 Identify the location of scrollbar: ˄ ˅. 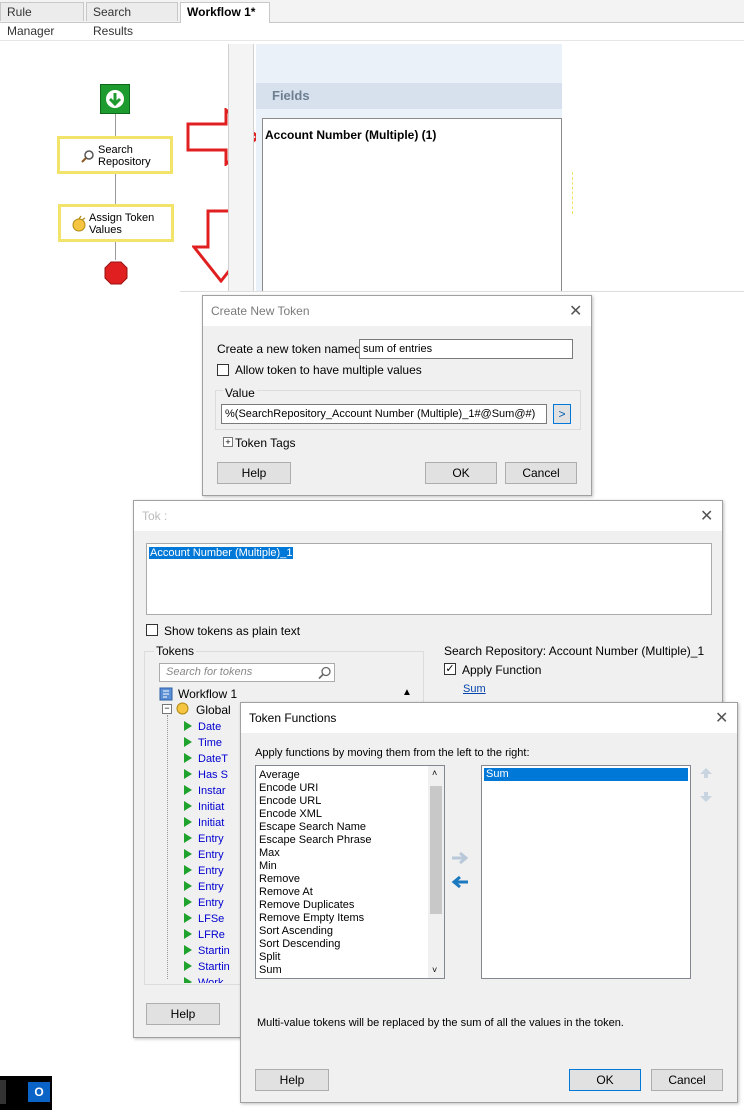
(436, 872).